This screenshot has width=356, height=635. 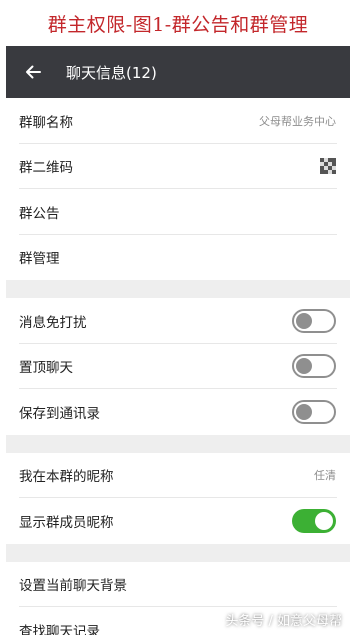 I want to click on watermark: 头条号 / 如意父母帮, so click(x=283, y=621).